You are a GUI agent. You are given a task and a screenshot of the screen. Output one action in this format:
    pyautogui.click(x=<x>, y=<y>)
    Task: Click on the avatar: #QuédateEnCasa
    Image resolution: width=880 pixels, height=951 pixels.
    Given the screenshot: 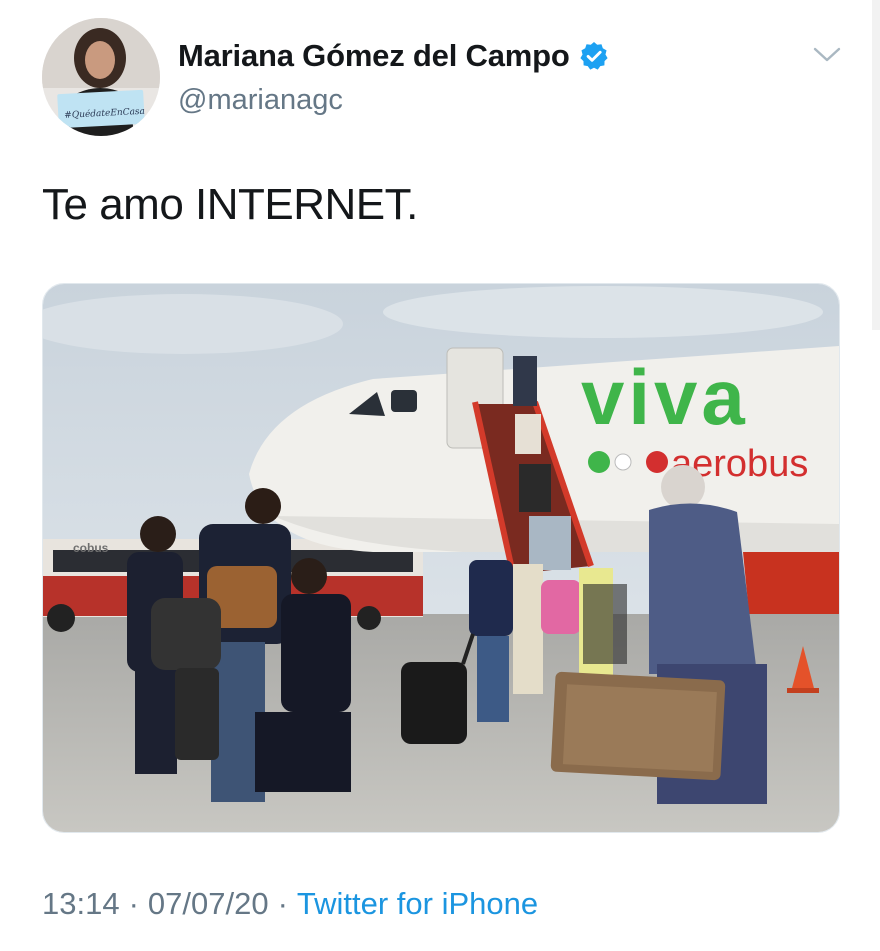 What is the action you would take?
    pyautogui.click(x=101, y=77)
    